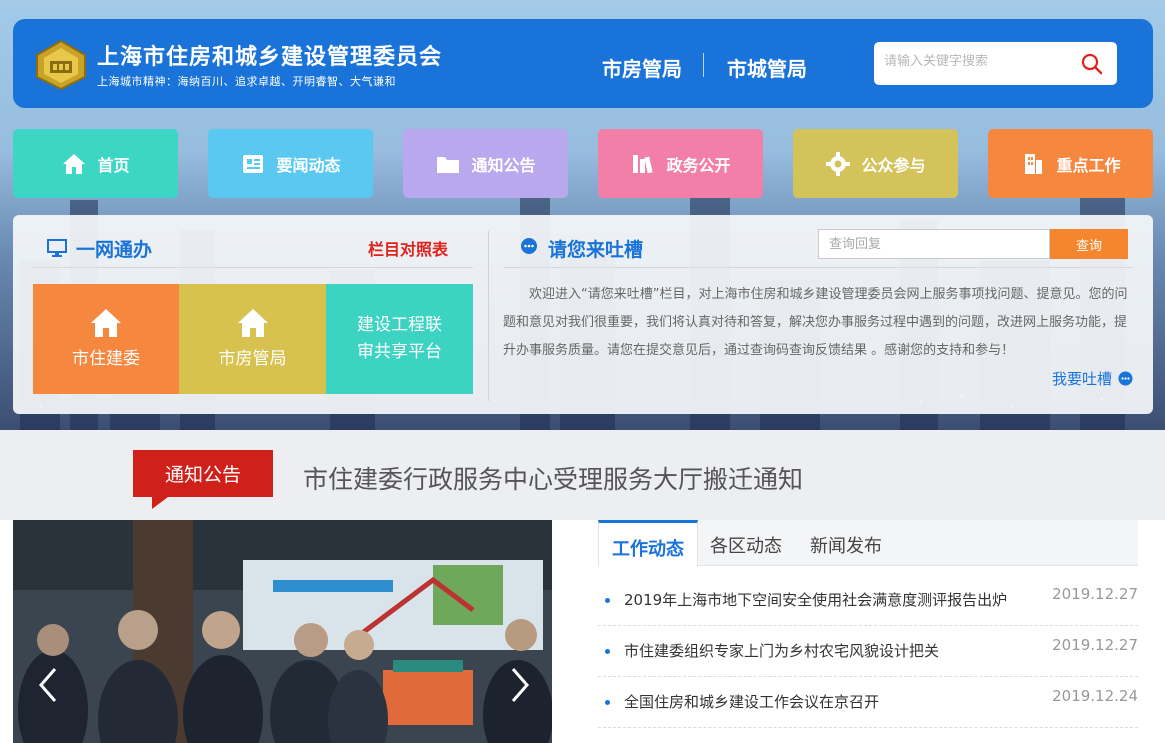  I want to click on nav-news: 要闻动态, so click(290, 163).